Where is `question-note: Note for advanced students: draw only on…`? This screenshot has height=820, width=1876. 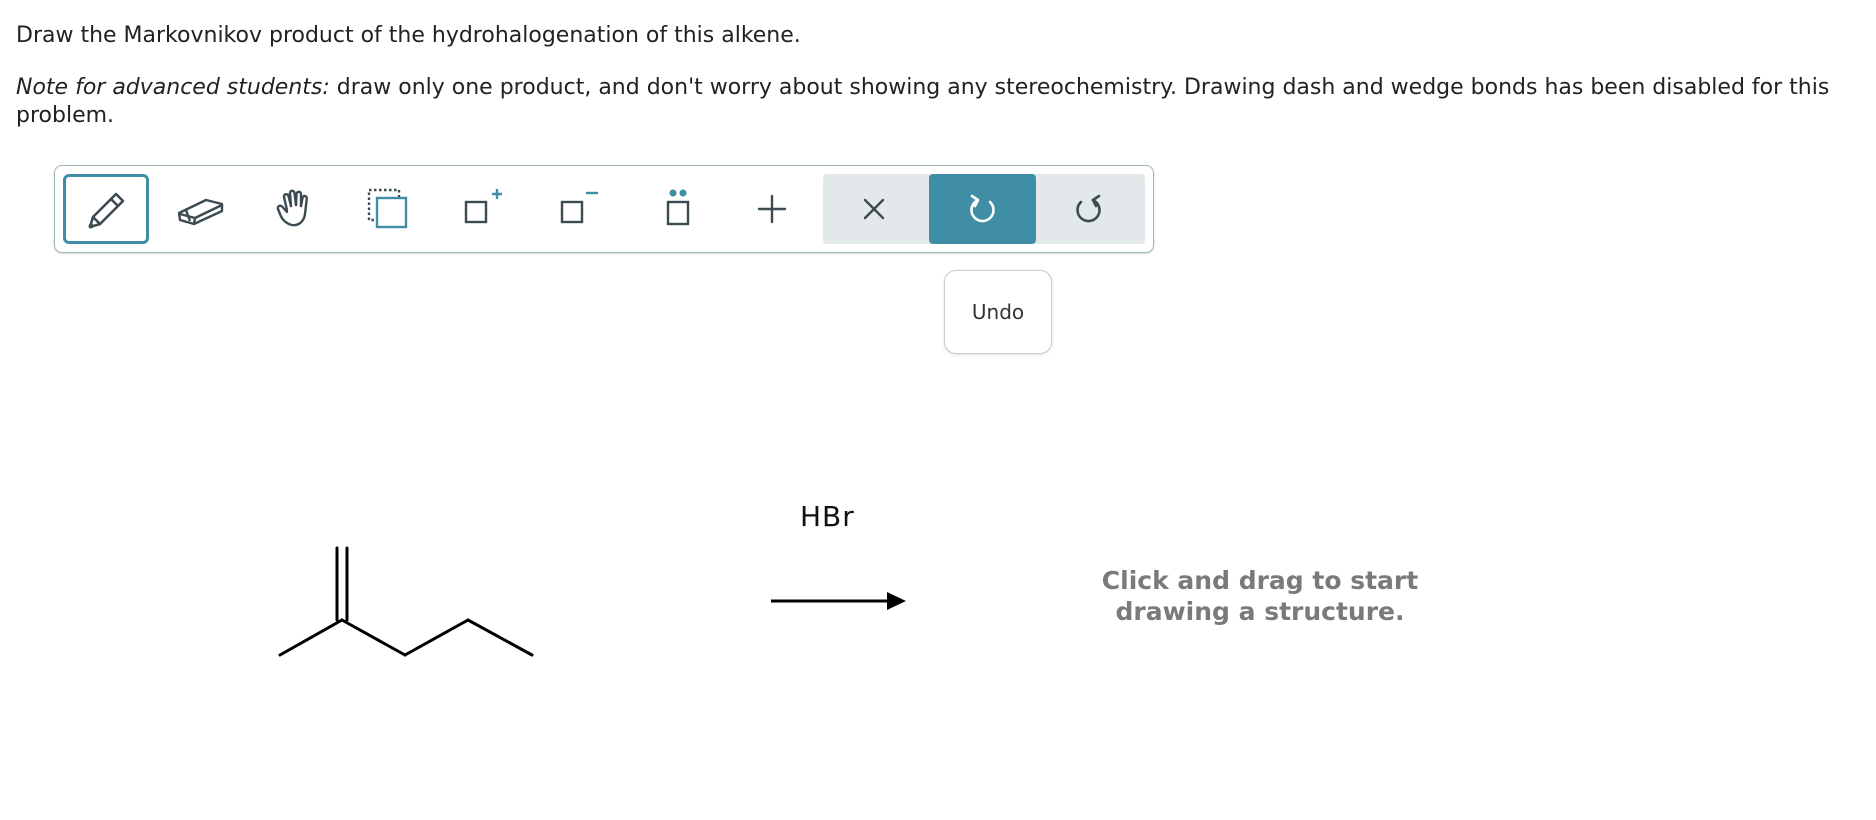
question-note: Note for advanced students: draw only on… is located at coordinates (936, 102).